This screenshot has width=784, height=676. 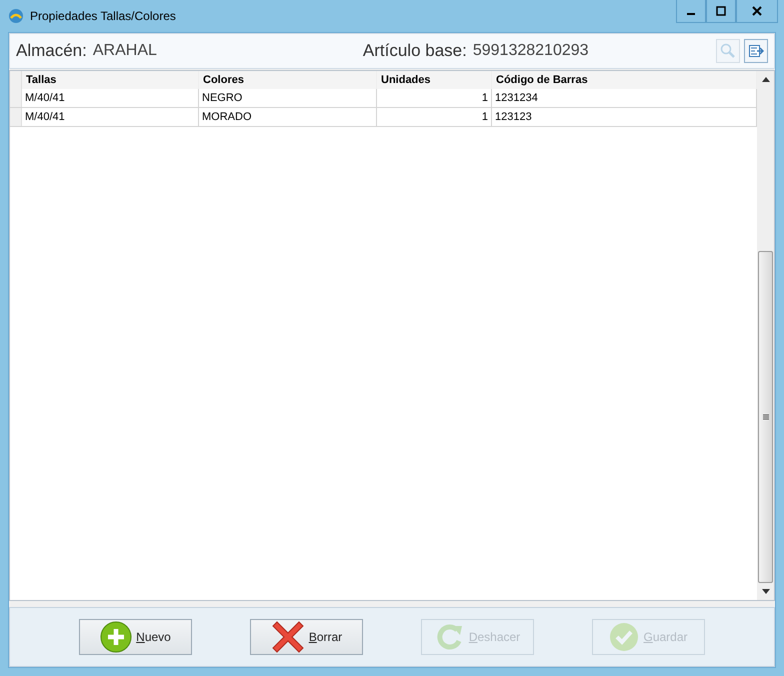 I want to click on article-label: Artículo base:, so click(x=414, y=51).